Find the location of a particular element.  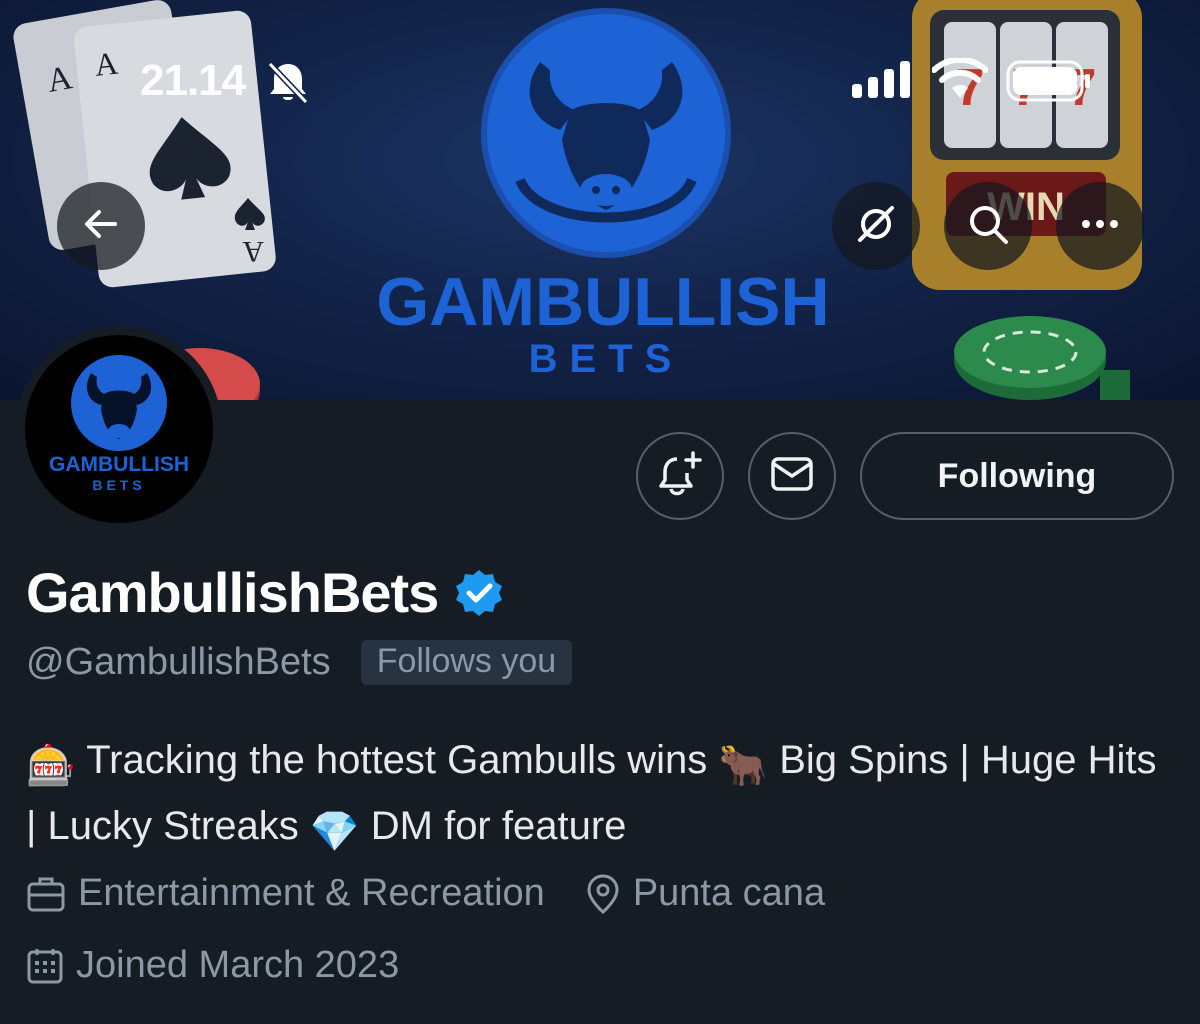

profile-category: Entertainment & Recreation is located at coordinates (311, 893).